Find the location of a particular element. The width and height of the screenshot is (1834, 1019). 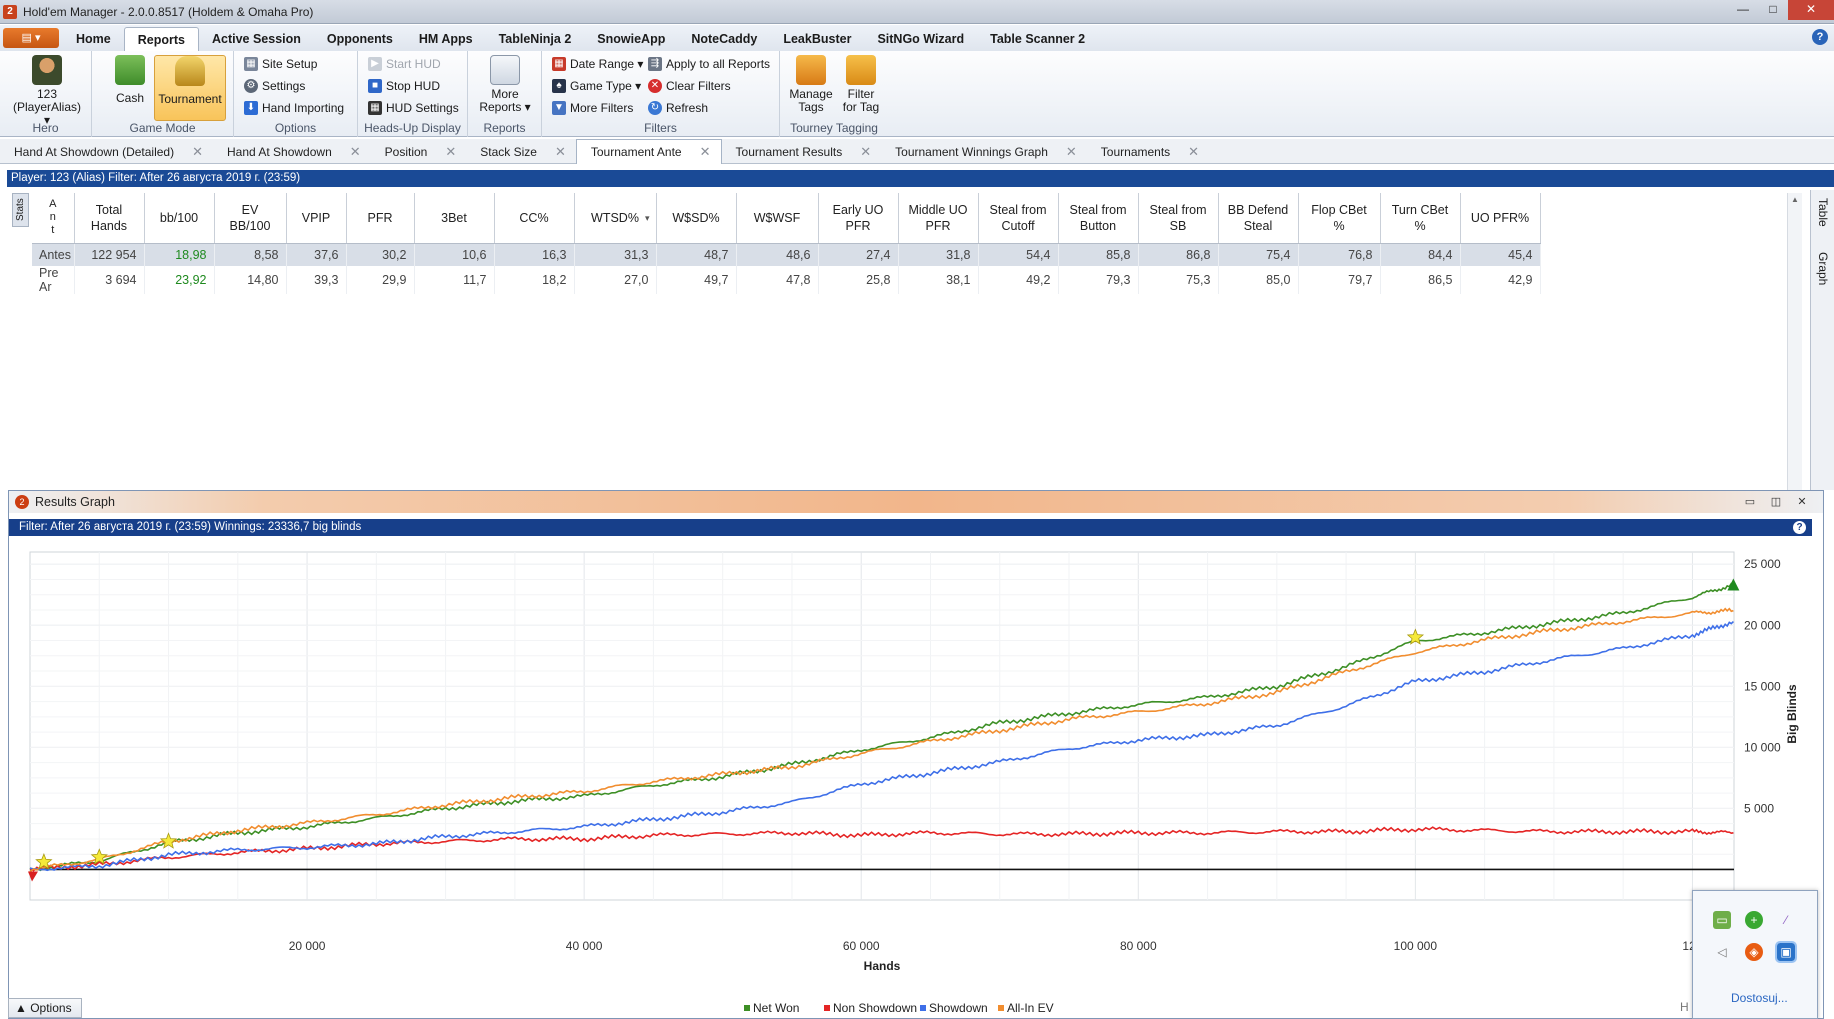

y-axis-label: Big Blinds is located at coordinates (1792, 714).